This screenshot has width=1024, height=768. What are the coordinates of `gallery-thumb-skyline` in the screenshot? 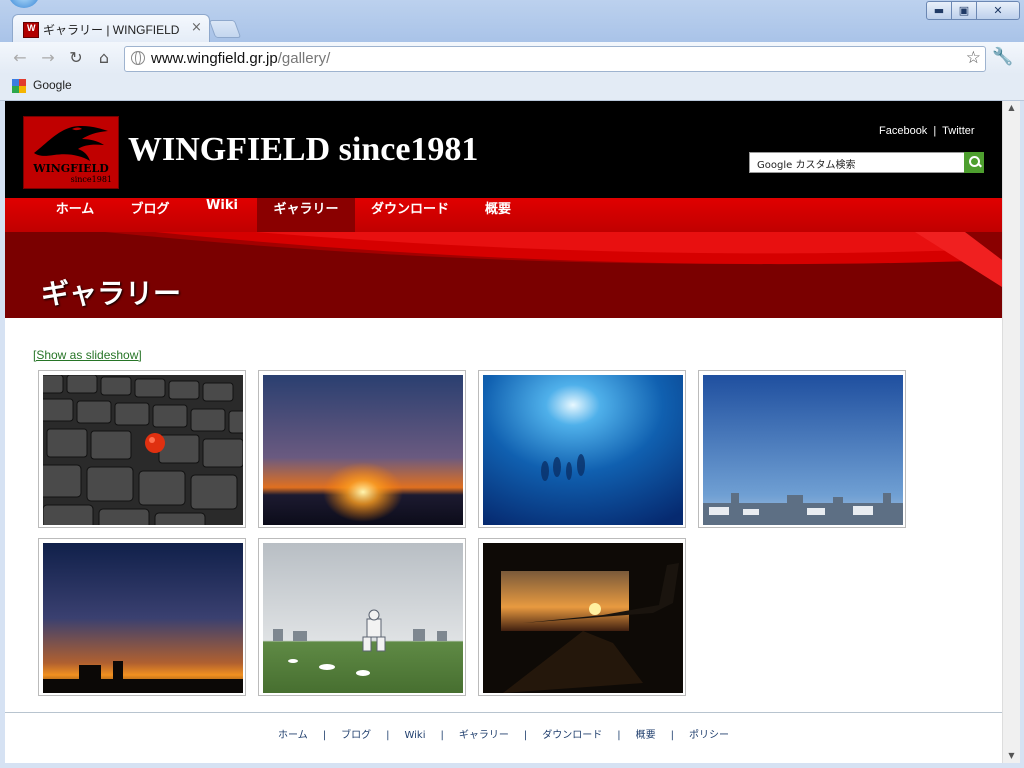 It's located at (802, 449).